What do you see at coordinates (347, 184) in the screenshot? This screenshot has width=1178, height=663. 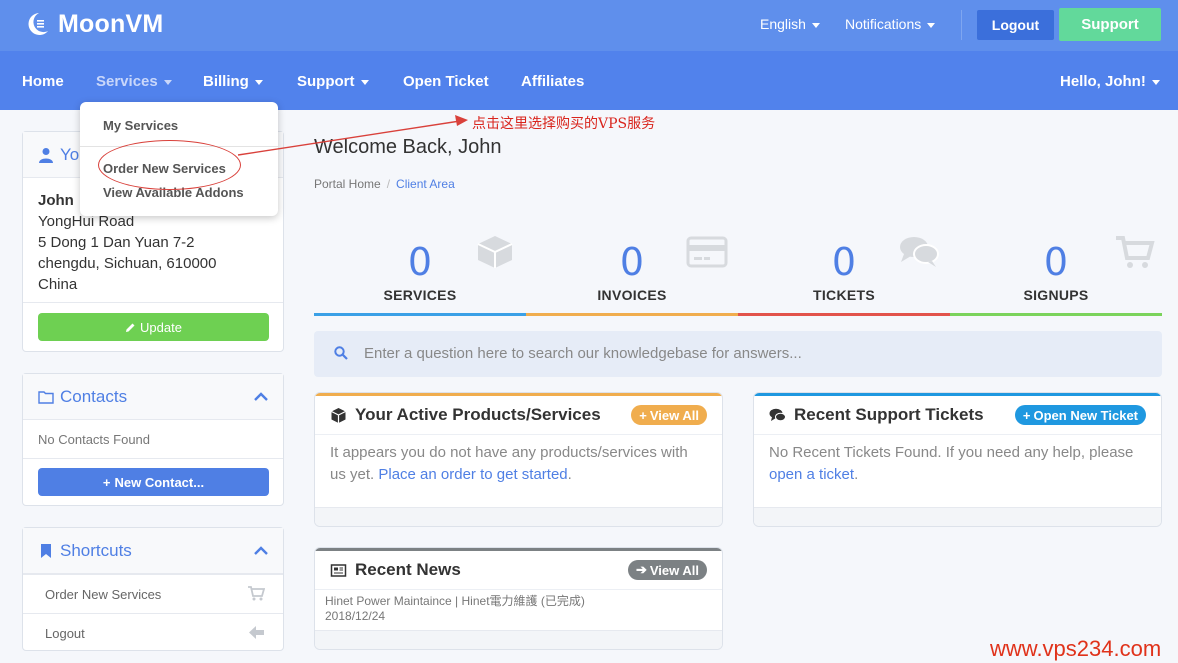 I see `breadcrumb-portal-home: Portal Home` at bounding box center [347, 184].